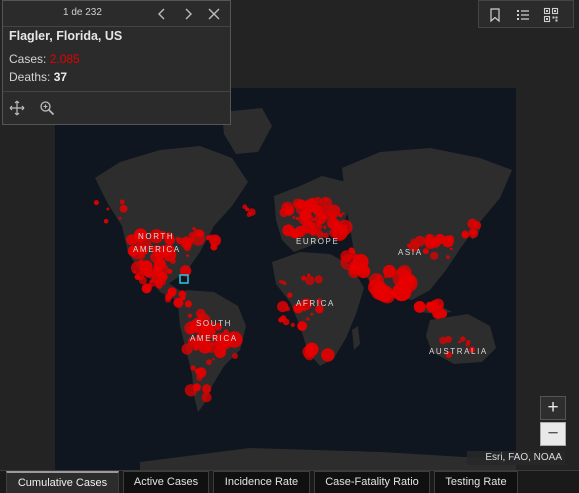  Describe the element at coordinates (17, 108) in the screenshot. I see `pan-to-icon` at that location.